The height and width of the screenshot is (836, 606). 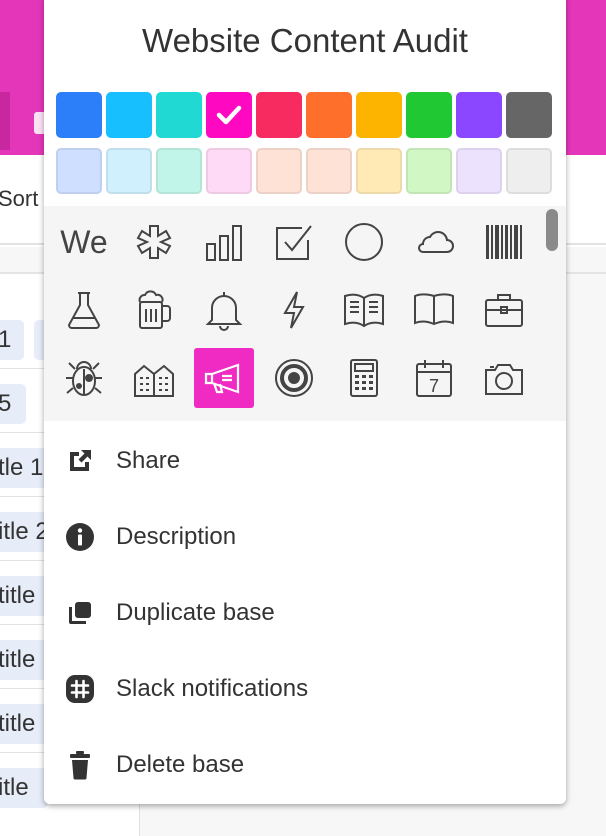 I want to click on checkmark-icon, so click(x=229, y=115).